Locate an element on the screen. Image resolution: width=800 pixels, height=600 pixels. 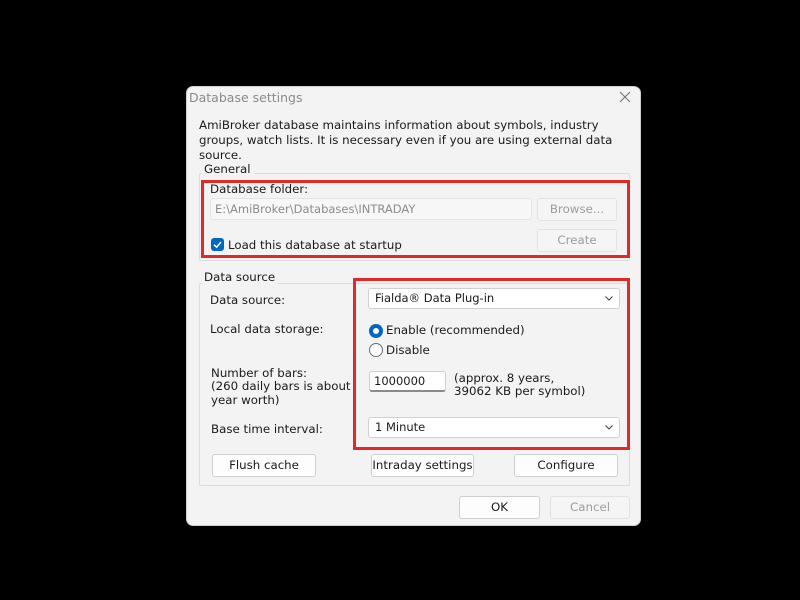
data-source-label: Data source: is located at coordinates (248, 300).